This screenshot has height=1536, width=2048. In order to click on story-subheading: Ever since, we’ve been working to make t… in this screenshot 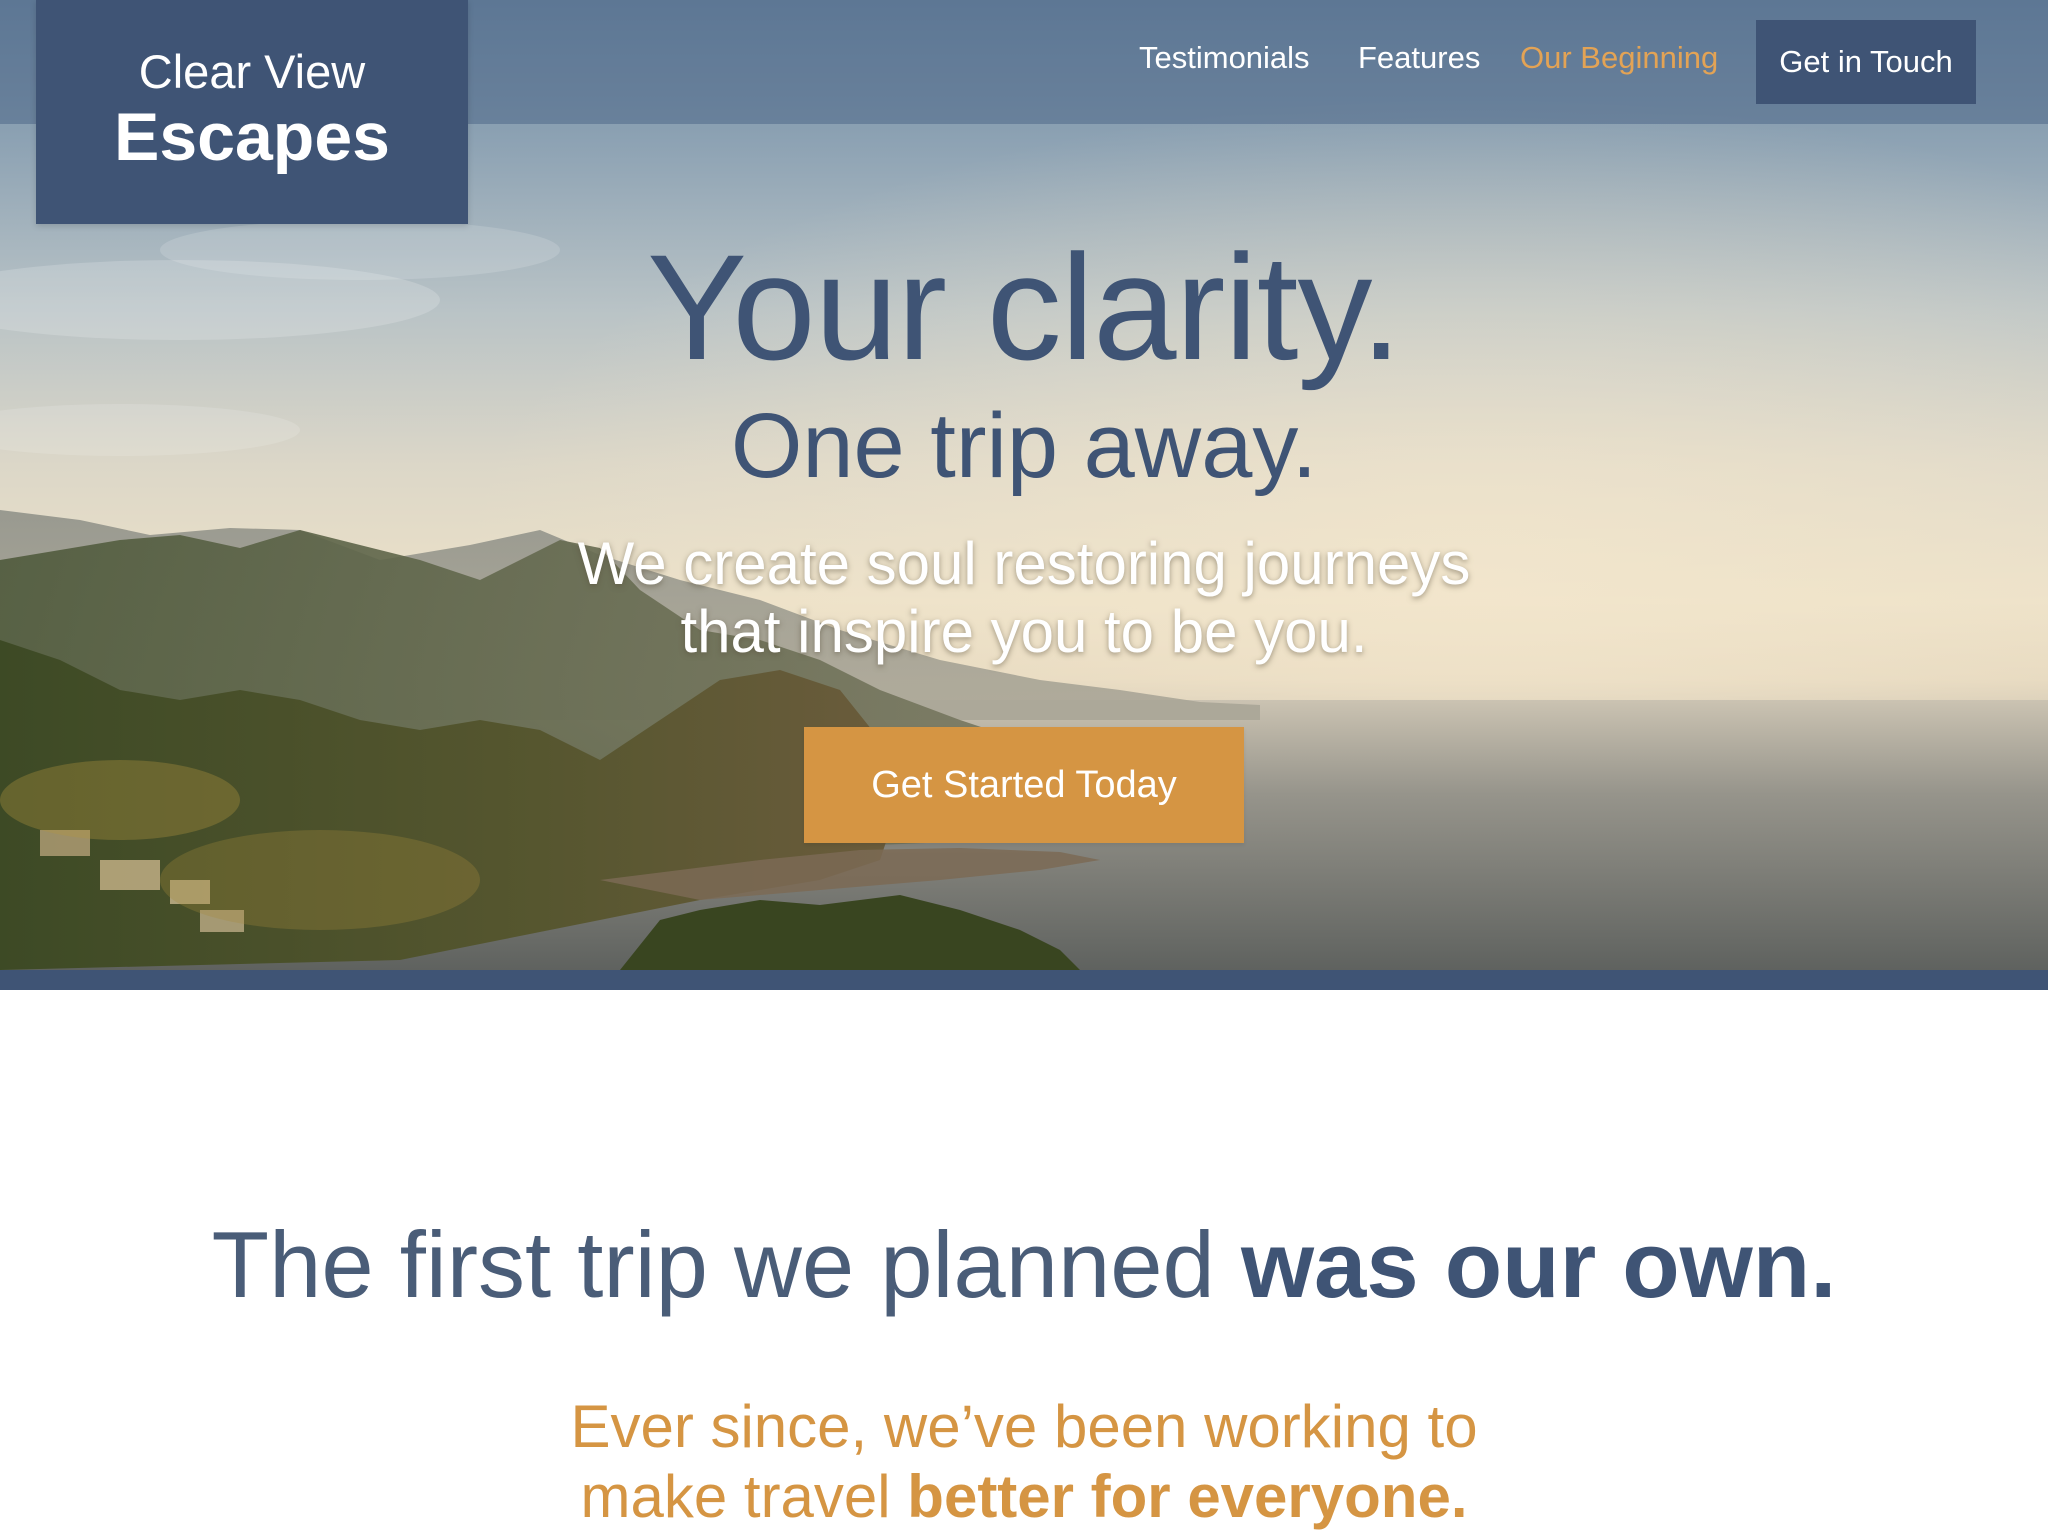, I will do `click(1024, 1462)`.